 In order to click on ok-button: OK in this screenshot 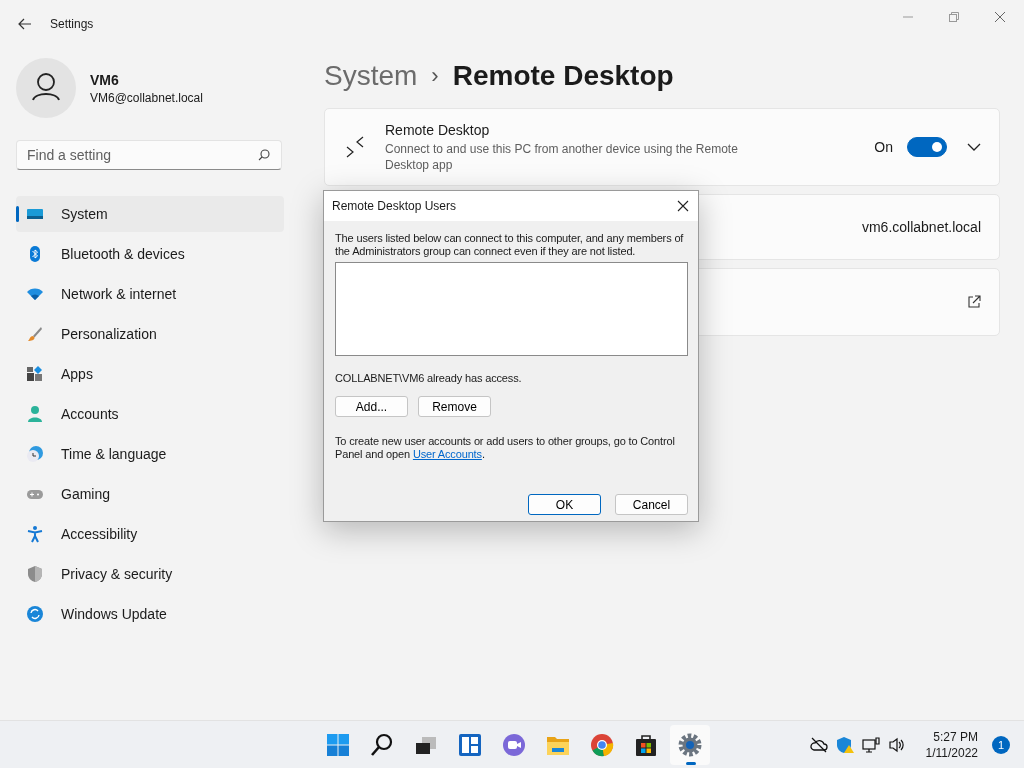, I will do `click(564, 504)`.